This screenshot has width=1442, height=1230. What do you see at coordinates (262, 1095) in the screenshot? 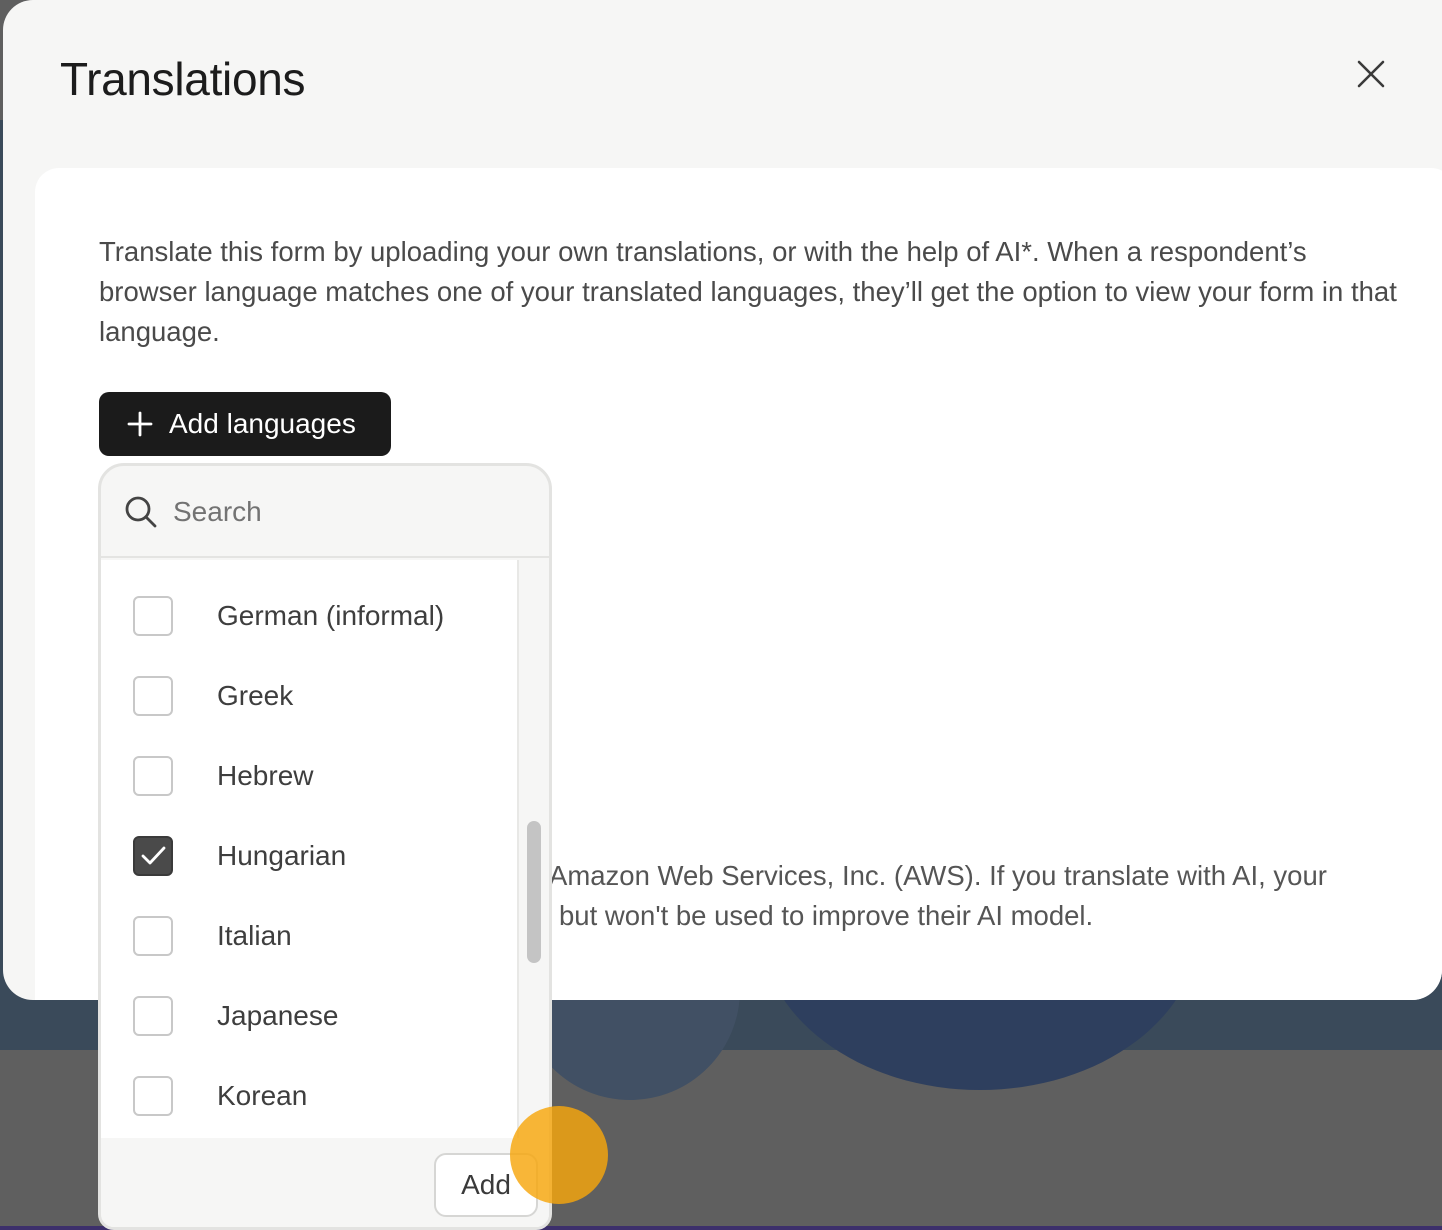
I see `language-label: Korean` at bounding box center [262, 1095].